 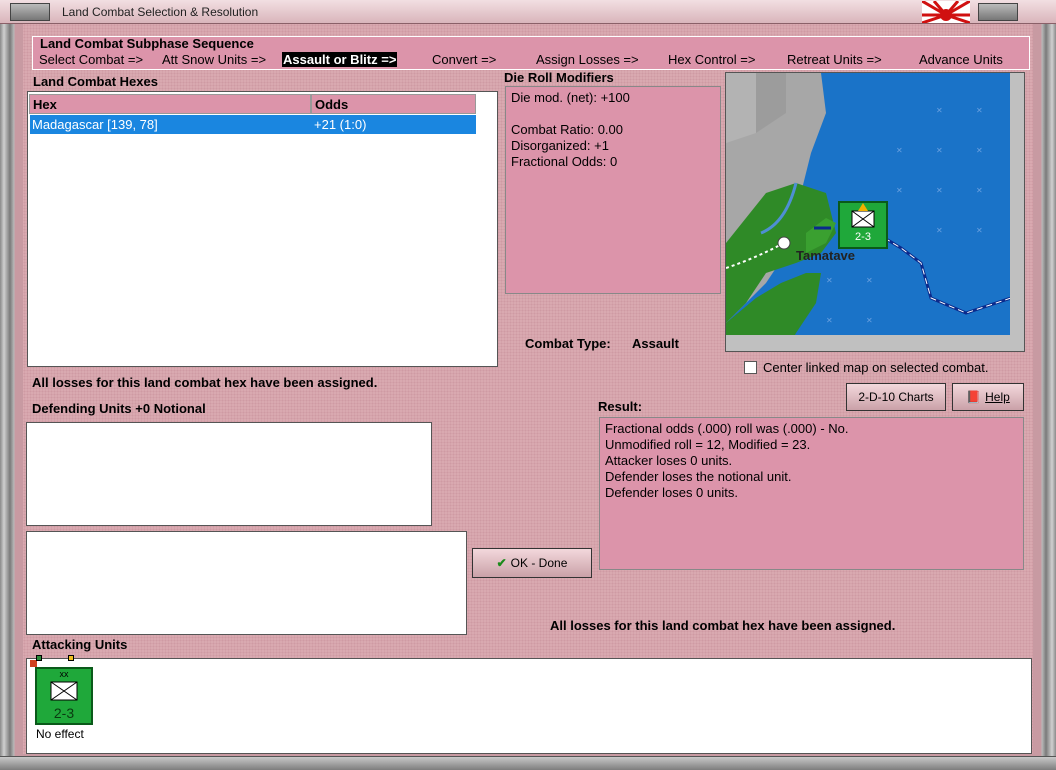 What do you see at coordinates (750, 367) in the screenshot?
I see `center-map-checkbox` at bounding box center [750, 367].